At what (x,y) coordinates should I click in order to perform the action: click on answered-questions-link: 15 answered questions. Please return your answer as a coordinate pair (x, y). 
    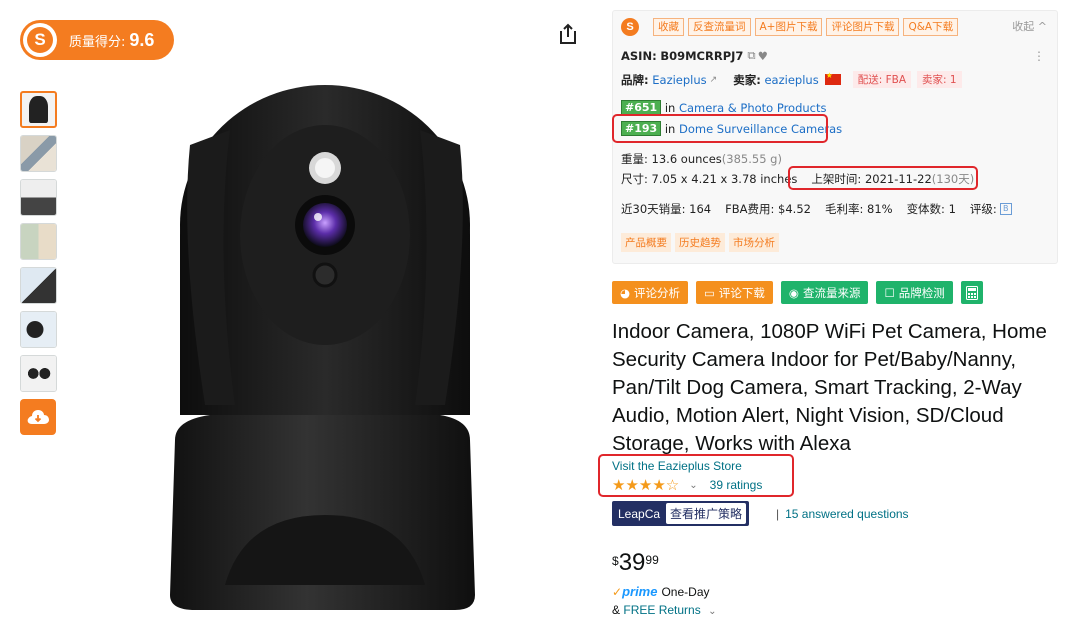
    Looking at the image, I should click on (846, 514).